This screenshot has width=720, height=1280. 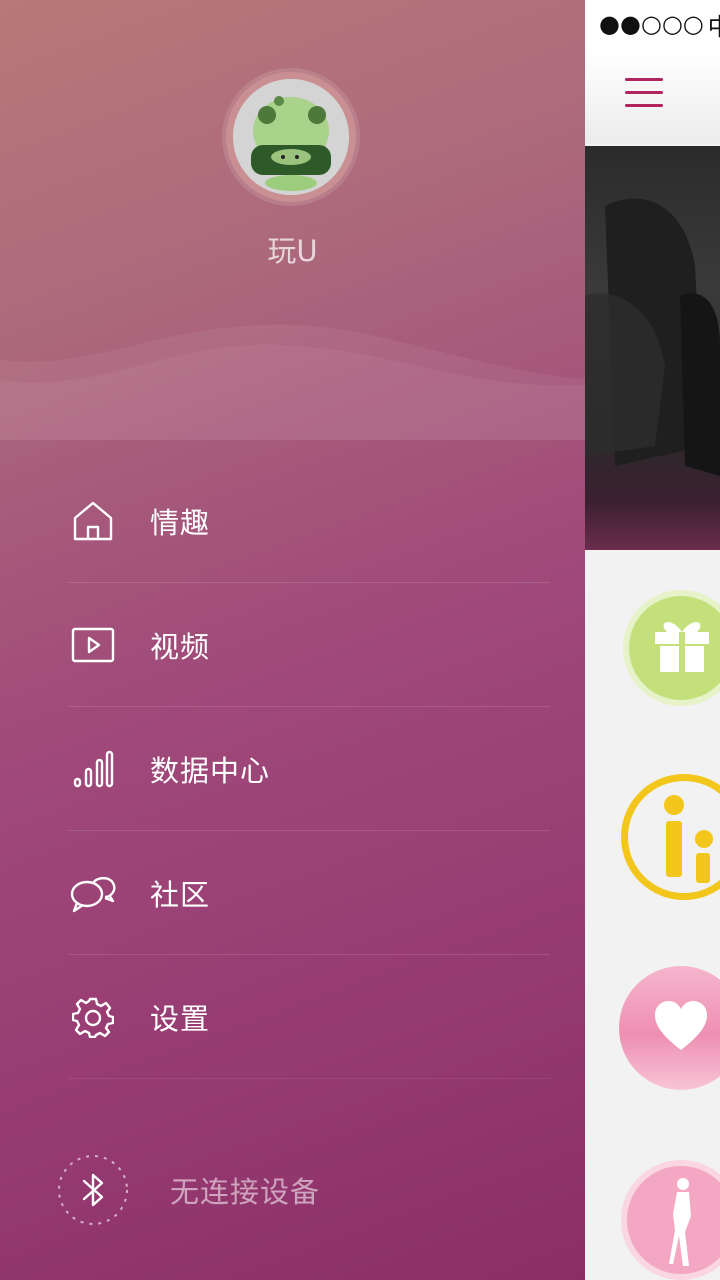 I want to click on home-icon, so click(x=93, y=521).